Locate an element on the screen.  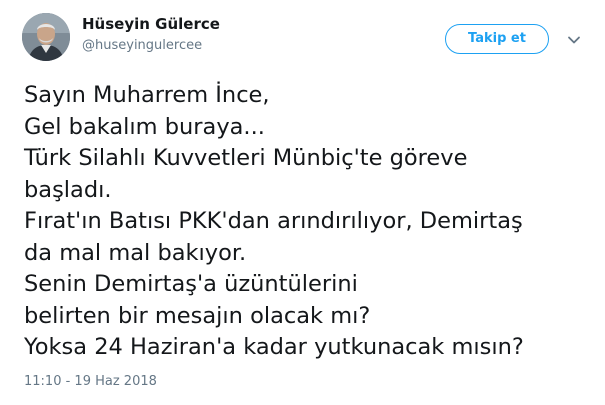
author-name: Hüseyin Gülerce is located at coordinates (151, 24).